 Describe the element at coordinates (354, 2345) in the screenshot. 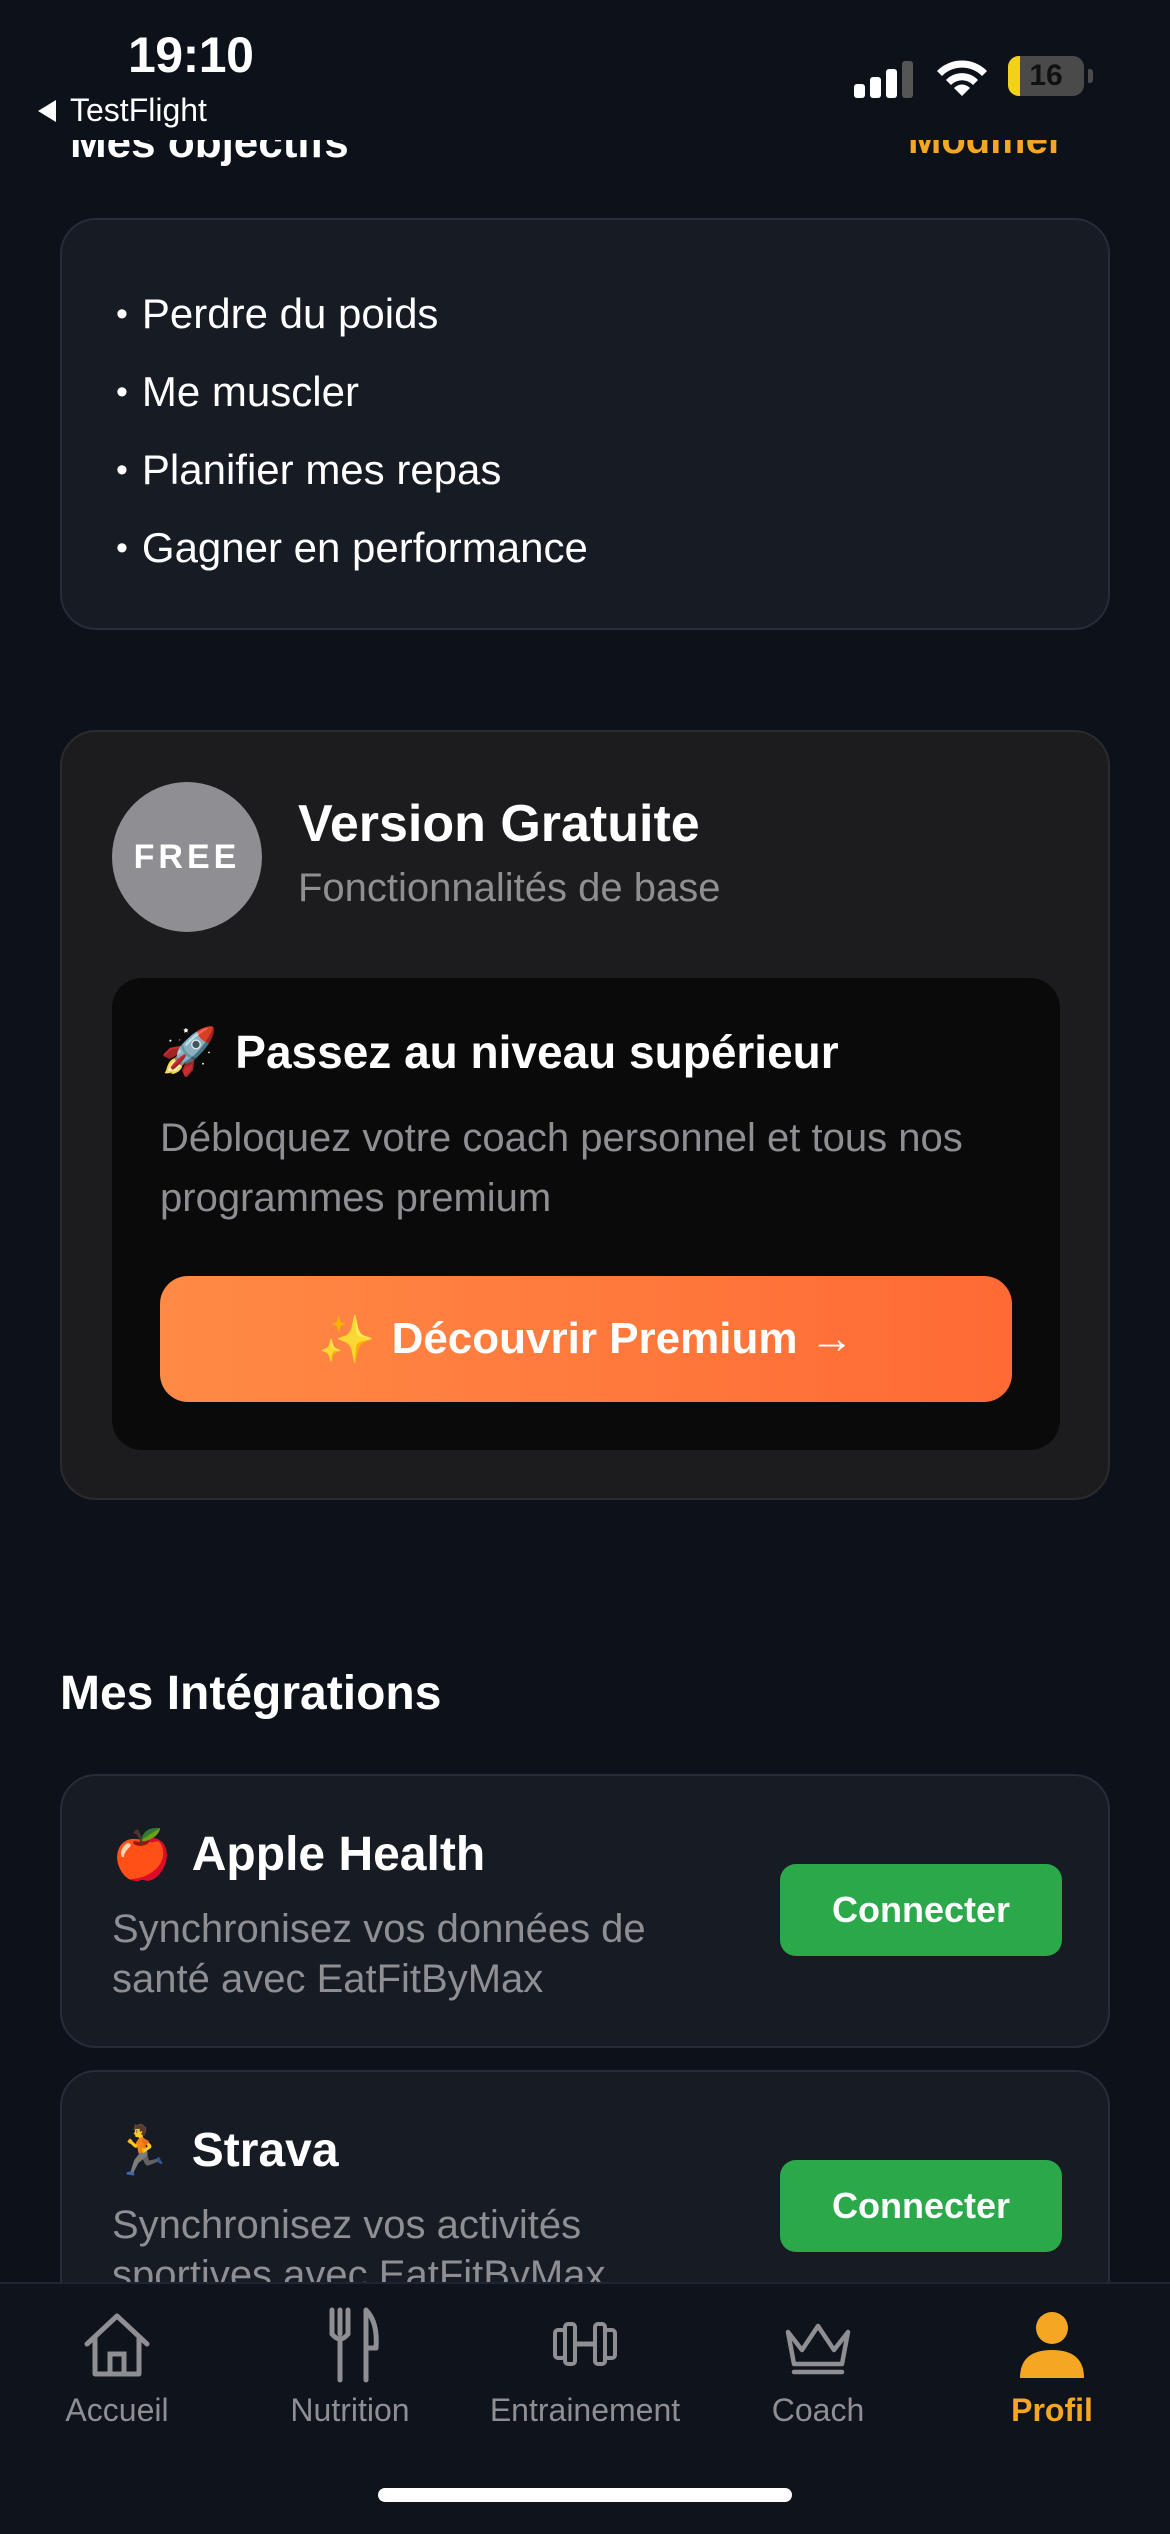

I see `fork-knife-icon` at that location.